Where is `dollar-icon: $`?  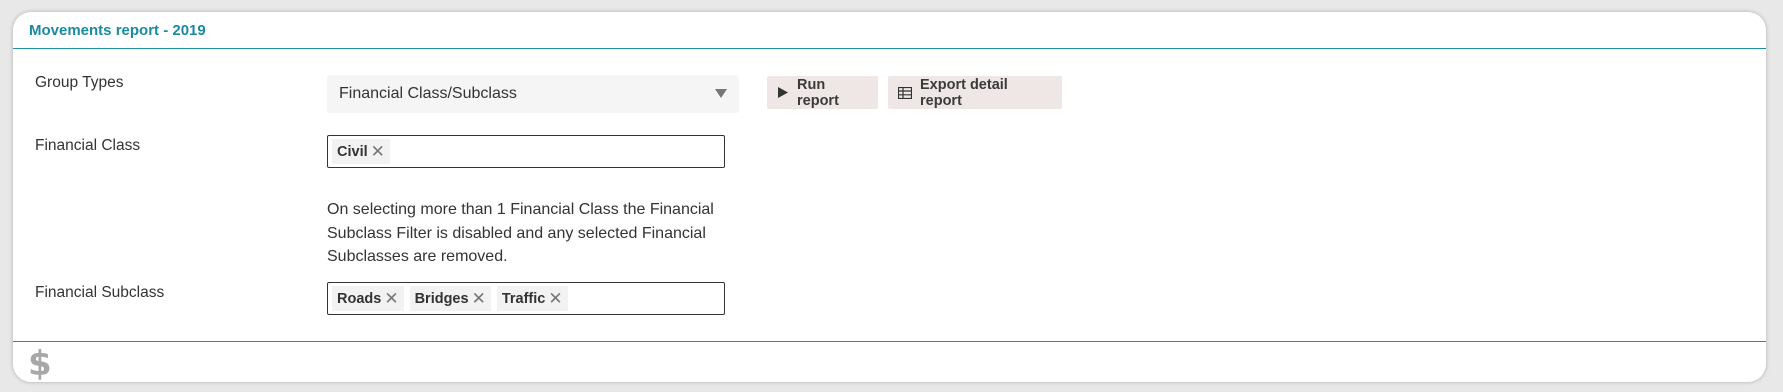 dollar-icon: $ is located at coordinates (40, 363).